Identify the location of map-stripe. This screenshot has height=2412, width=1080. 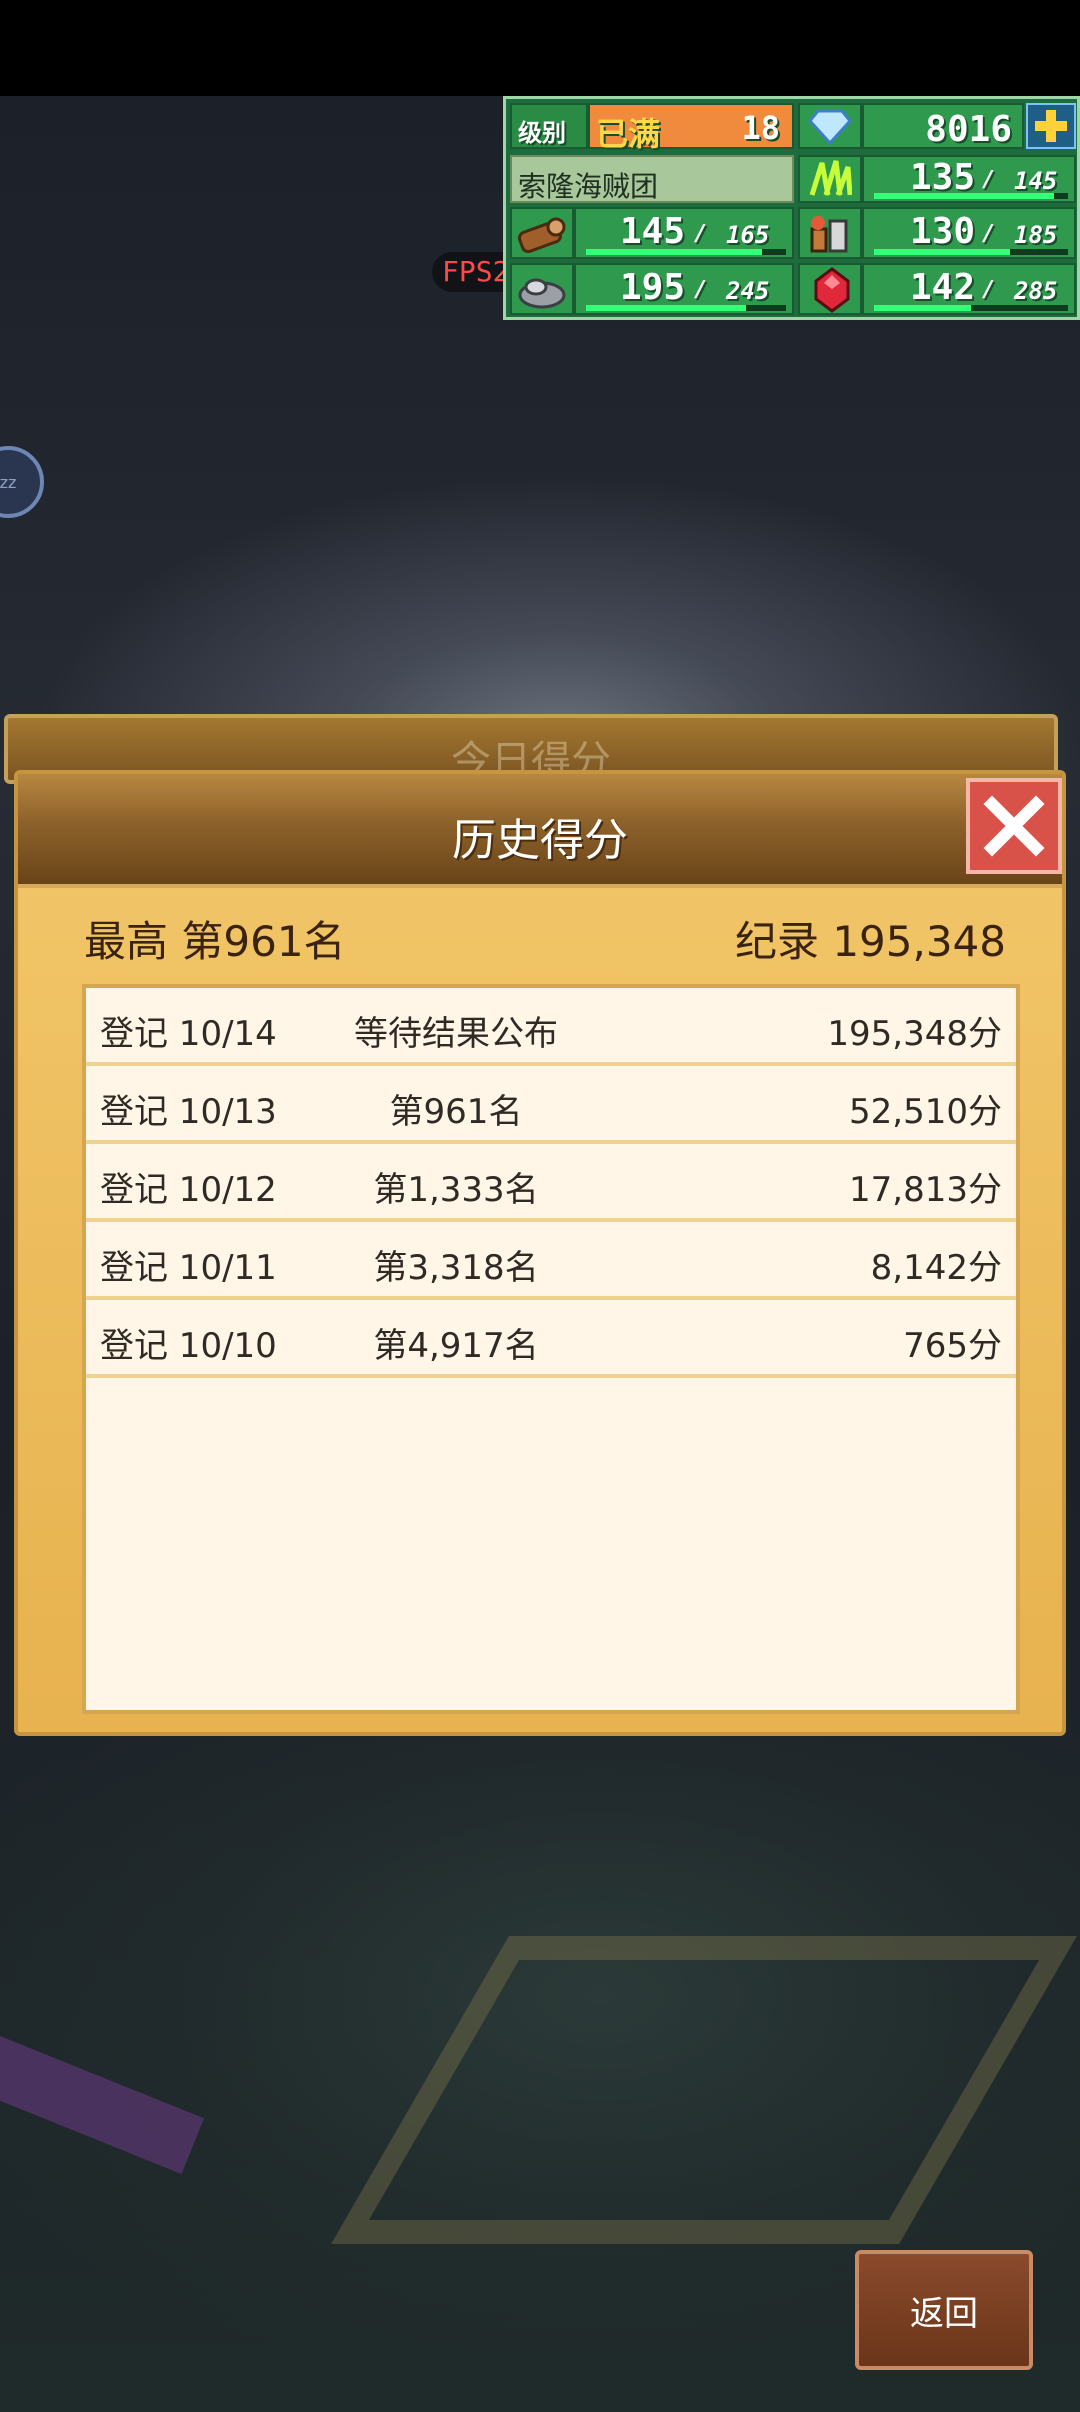
(102, 2105).